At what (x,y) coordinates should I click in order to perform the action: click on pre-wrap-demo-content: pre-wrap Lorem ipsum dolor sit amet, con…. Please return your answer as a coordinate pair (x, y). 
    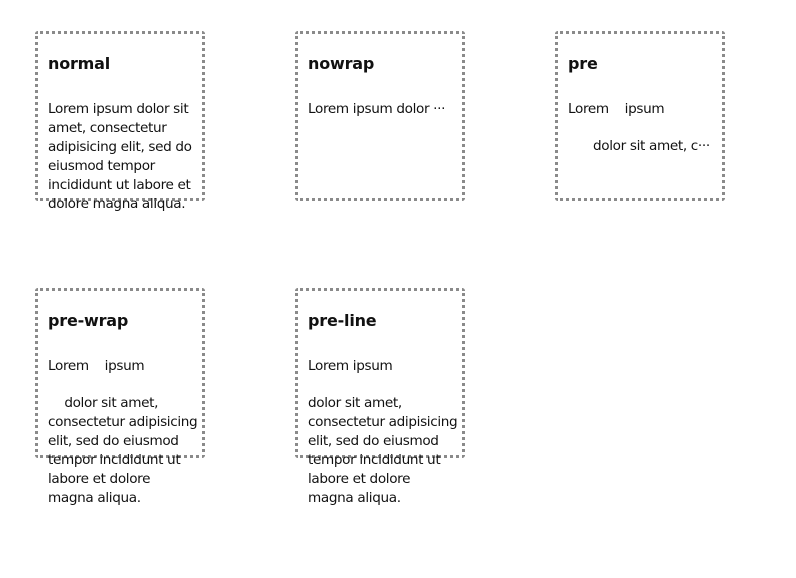
    Looking at the image, I should click on (123, 404).